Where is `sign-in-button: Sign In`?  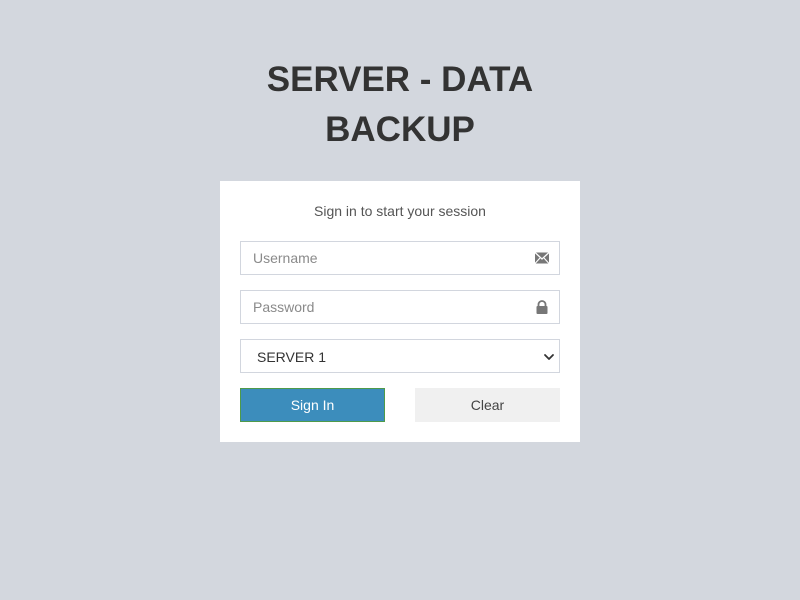
sign-in-button: Sign In is located at coordinates (312, 405).